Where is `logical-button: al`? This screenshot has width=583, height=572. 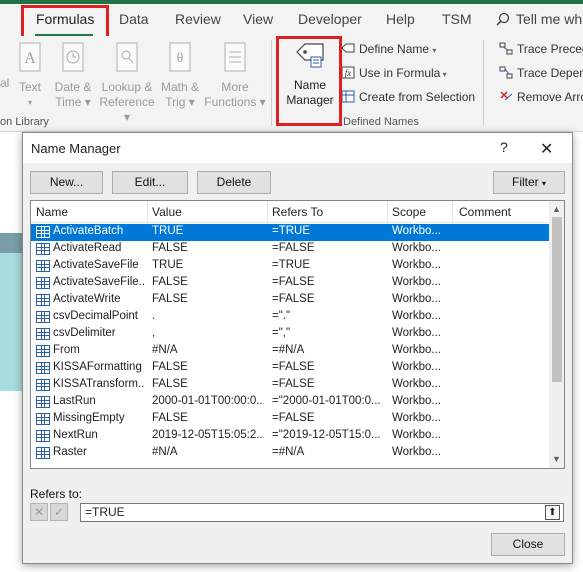 logical-button: al is located at coordinates (7, 83).